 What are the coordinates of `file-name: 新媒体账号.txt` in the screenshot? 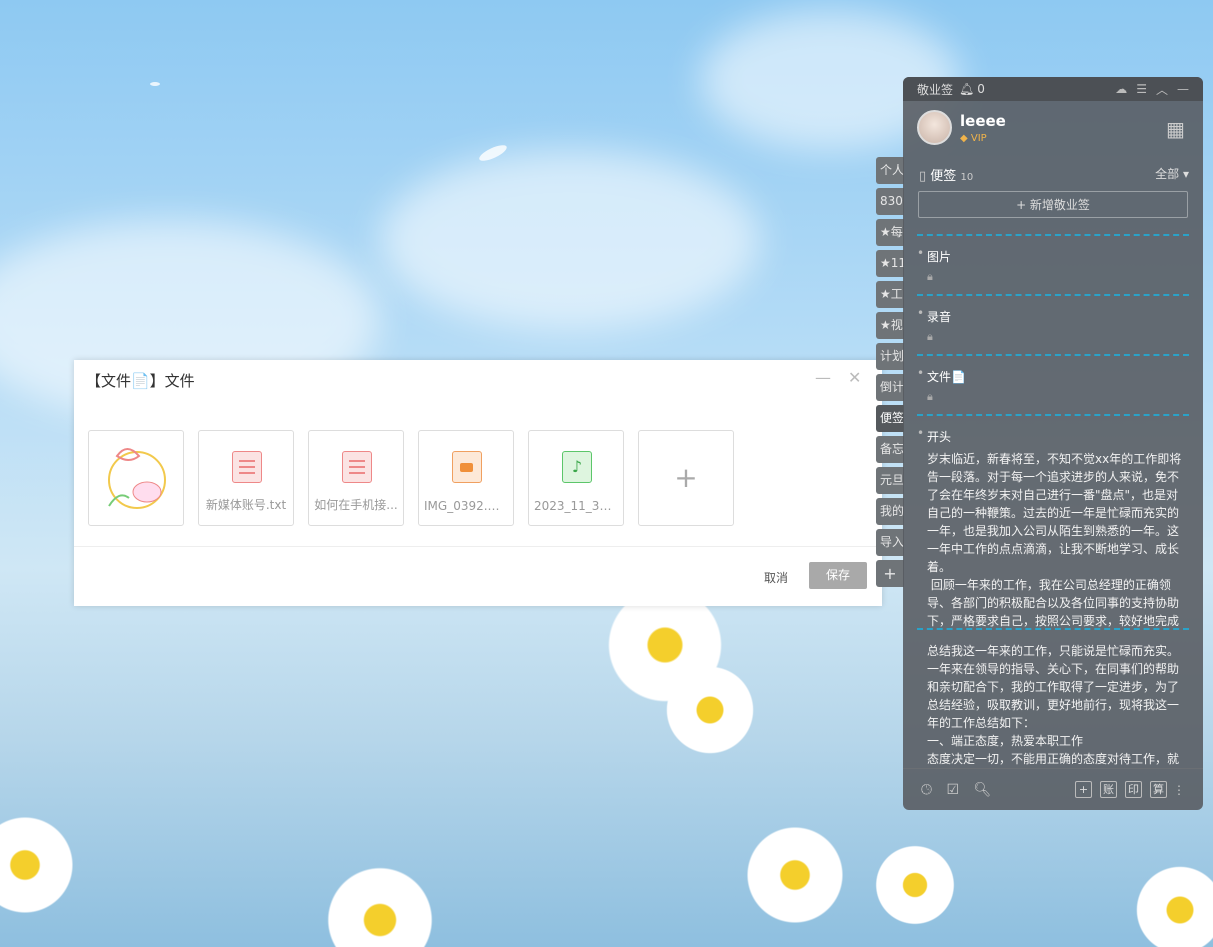 It's located at (246, 505).